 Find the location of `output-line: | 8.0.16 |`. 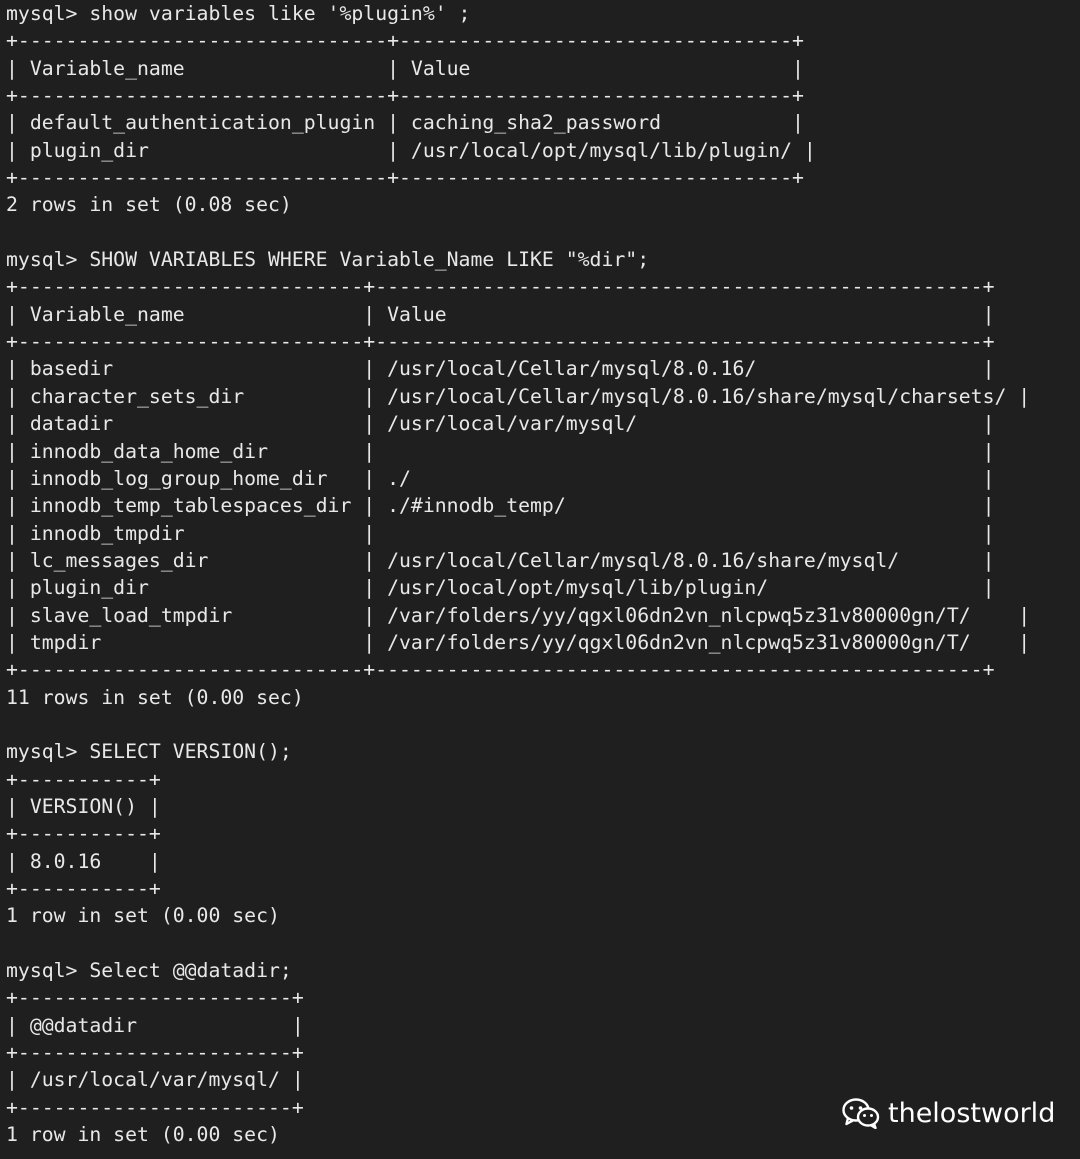

output-line: | 8.0.16 | is located at coordinates (83, 861).